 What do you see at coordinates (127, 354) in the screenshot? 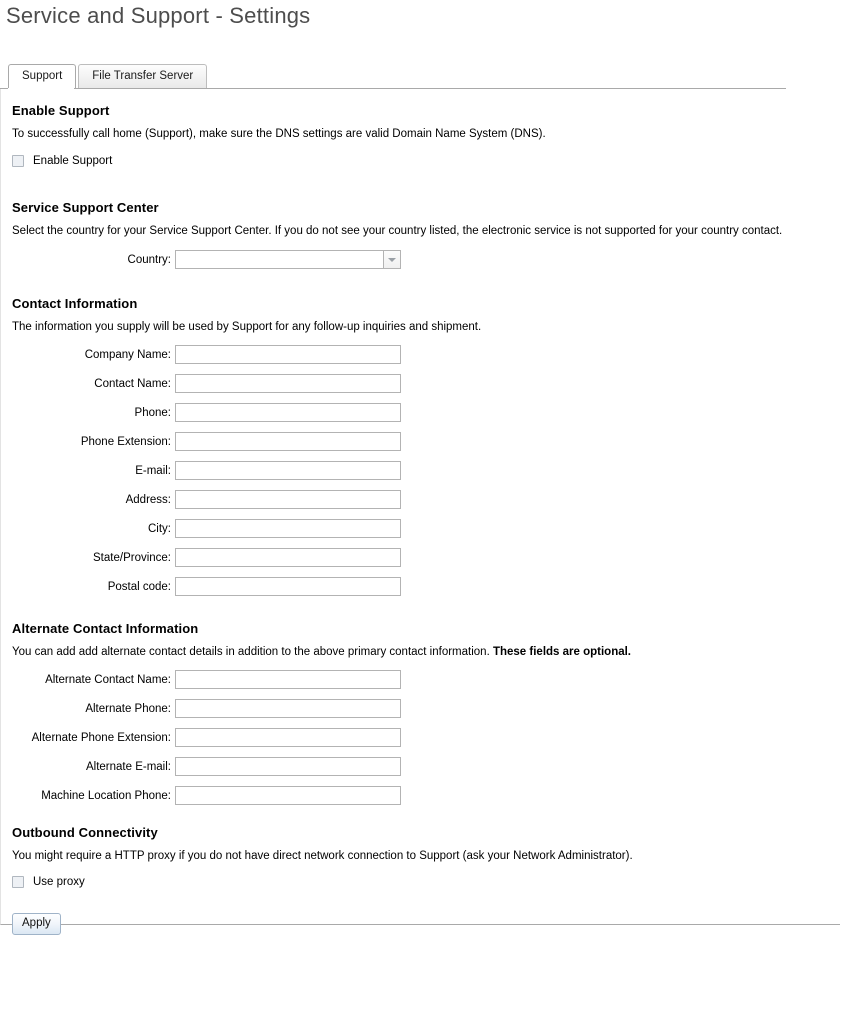
I see `company-name-label: Company Name:` at bounding box center [127, 354].